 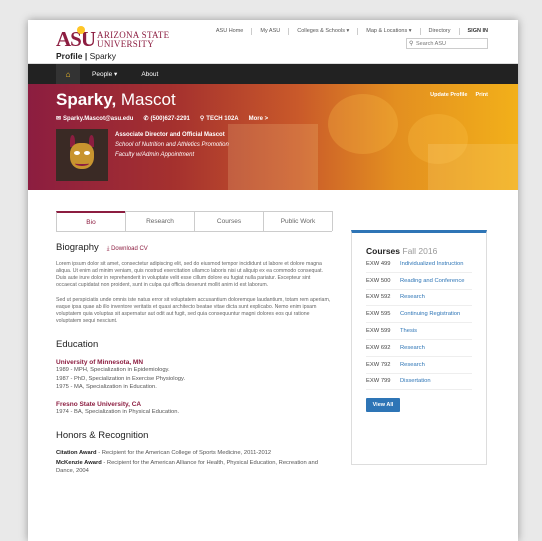 What do you see at coordinates (388, 31) in the screenshot?
I see `map-link: Map & Locations ▾` at bounding box center [388, 31].